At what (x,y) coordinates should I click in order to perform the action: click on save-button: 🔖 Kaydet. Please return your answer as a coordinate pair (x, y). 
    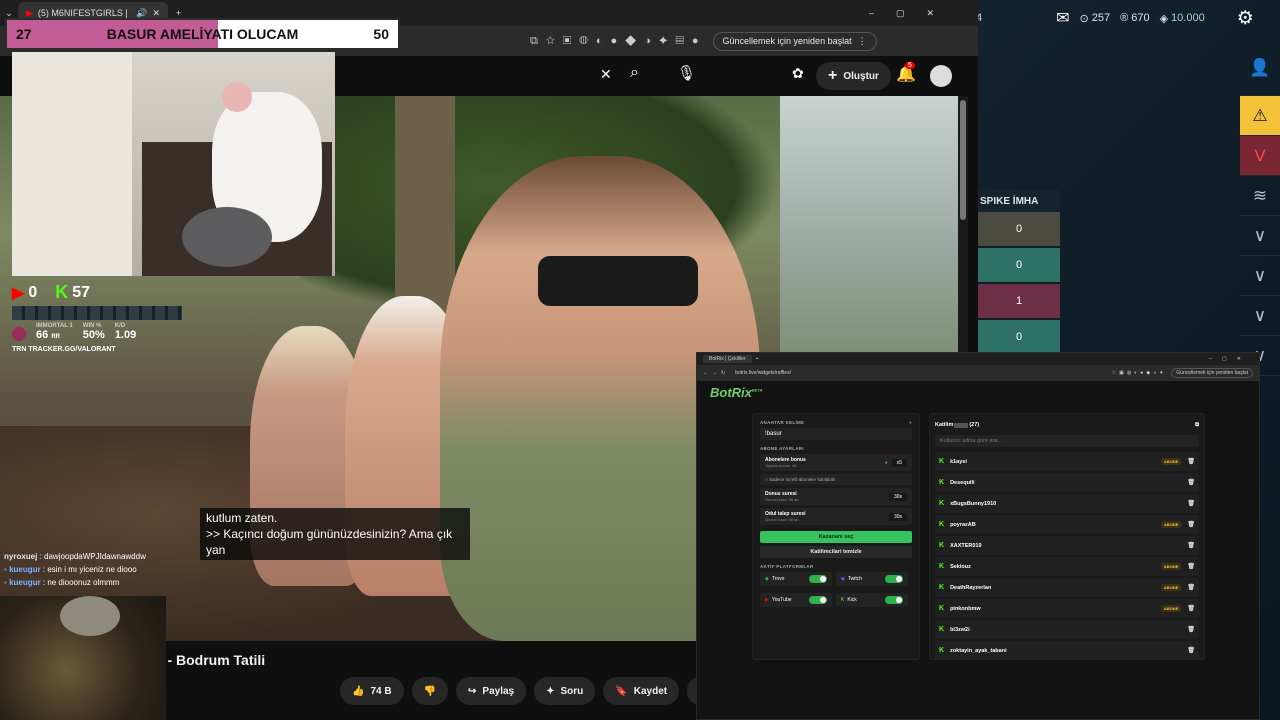
    Looking at the image, I should click on (641, 691).